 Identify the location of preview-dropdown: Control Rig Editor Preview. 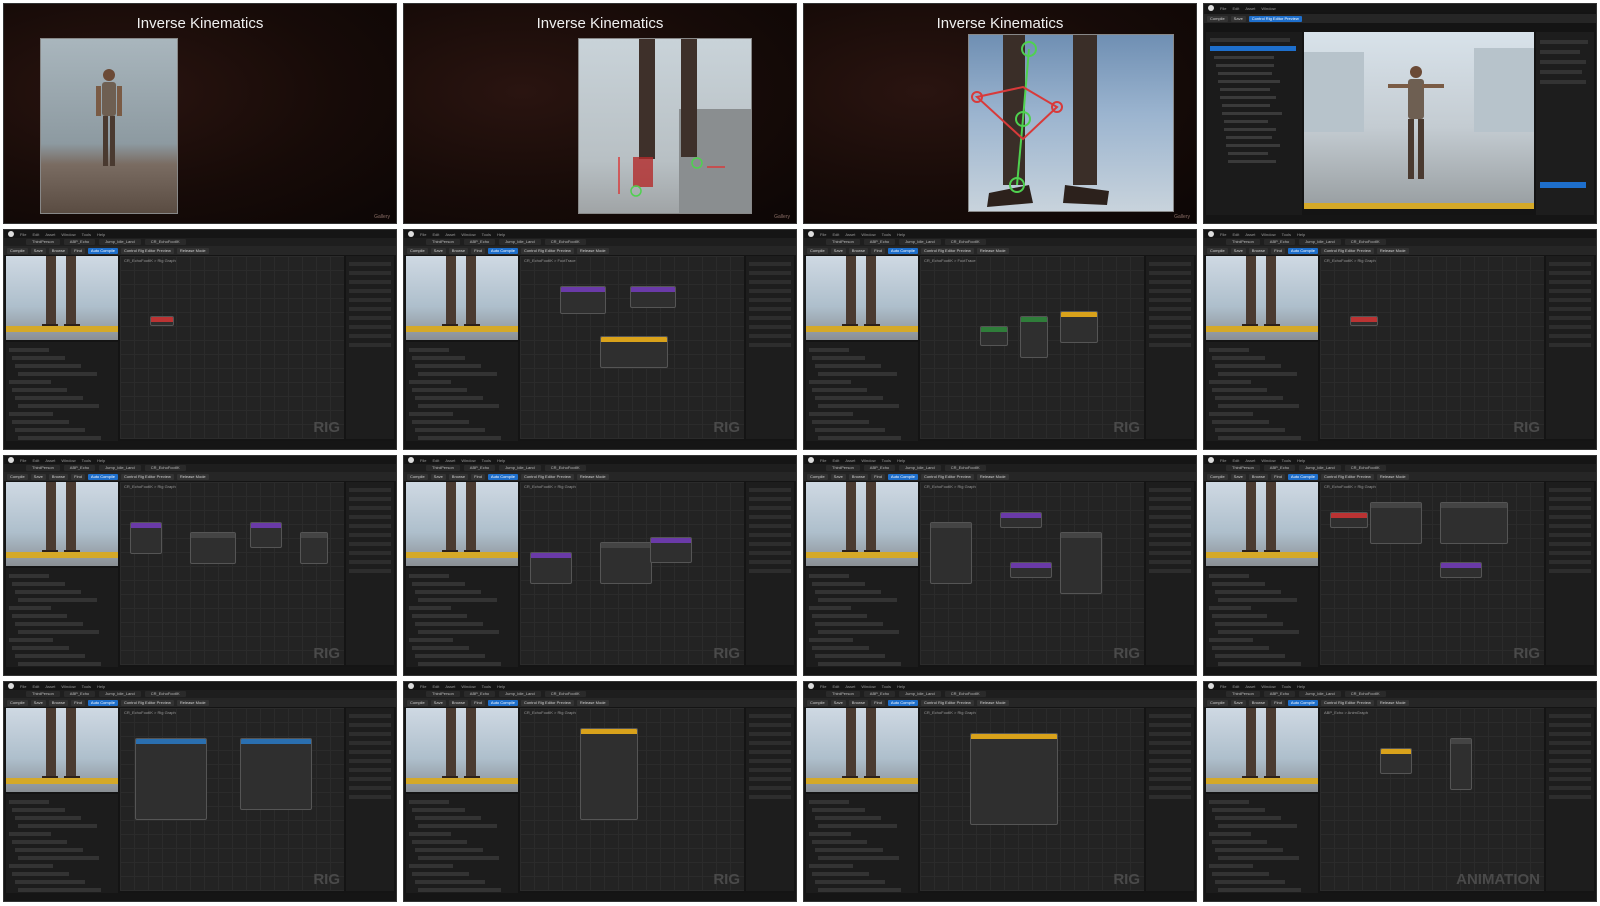
(1347, 702).